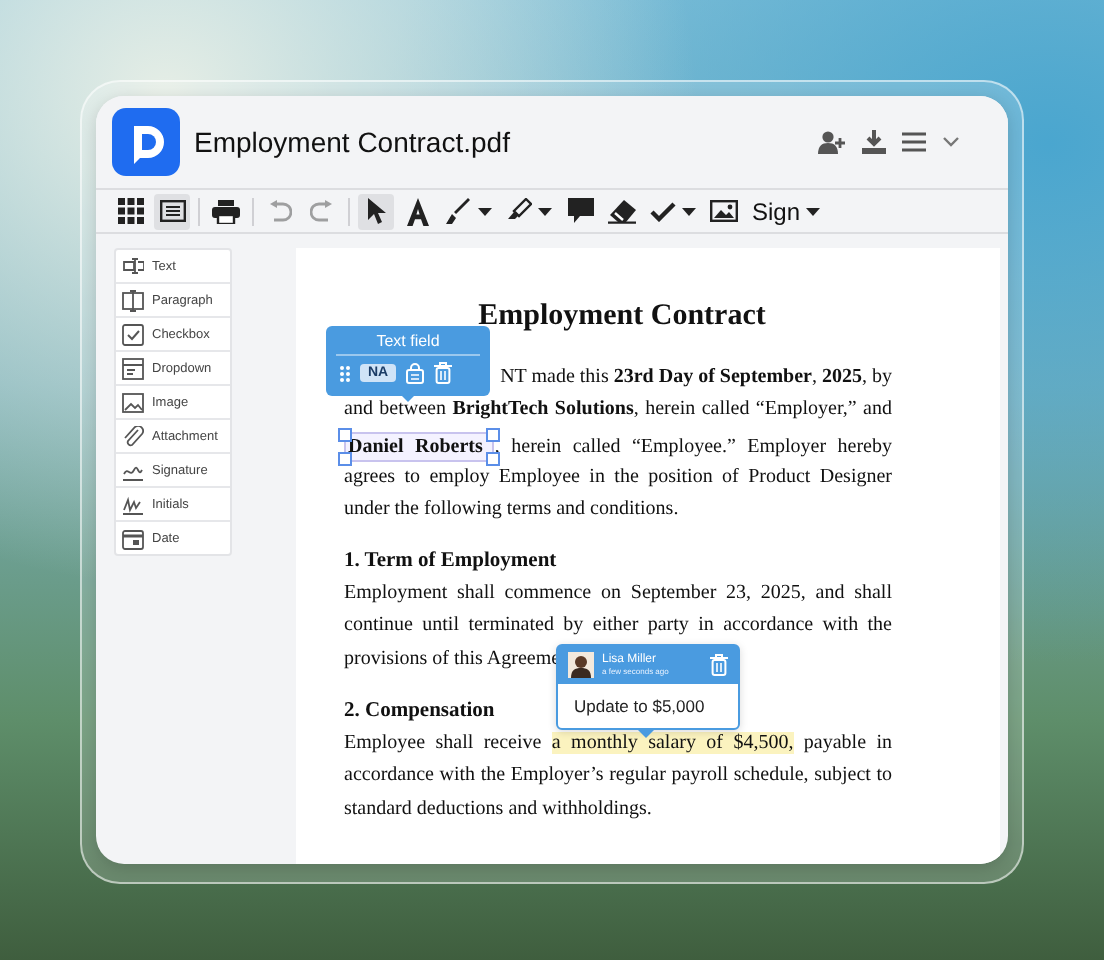  I want to click on initials-icon, so click(133, 504).